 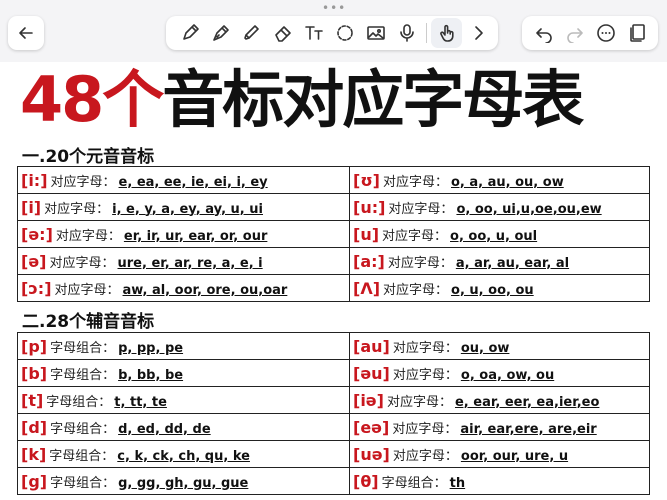 I want to click on drawing-tools, so click(x=332, y=33).